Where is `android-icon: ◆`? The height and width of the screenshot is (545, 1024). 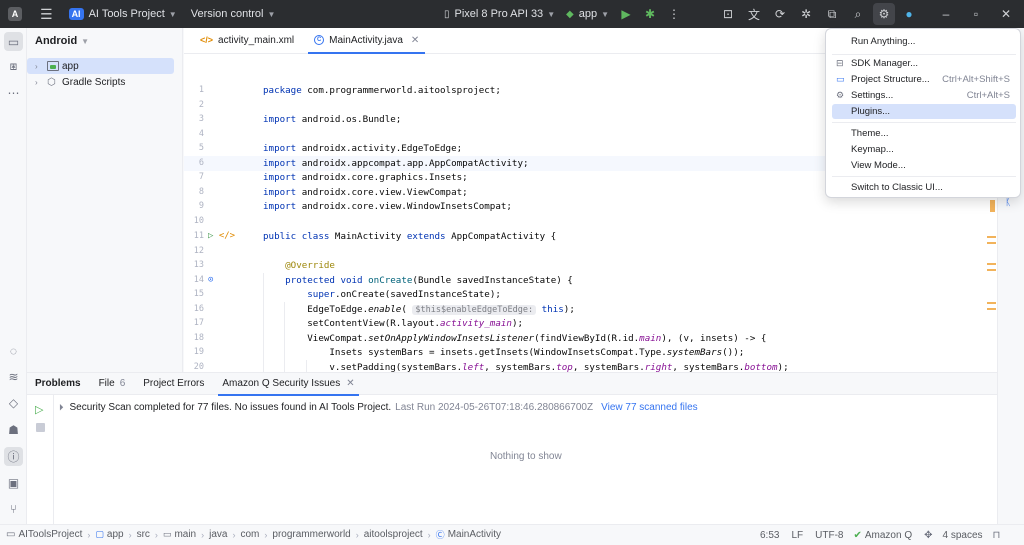 android-icon: ◆ is located at coordinates (570, 14).